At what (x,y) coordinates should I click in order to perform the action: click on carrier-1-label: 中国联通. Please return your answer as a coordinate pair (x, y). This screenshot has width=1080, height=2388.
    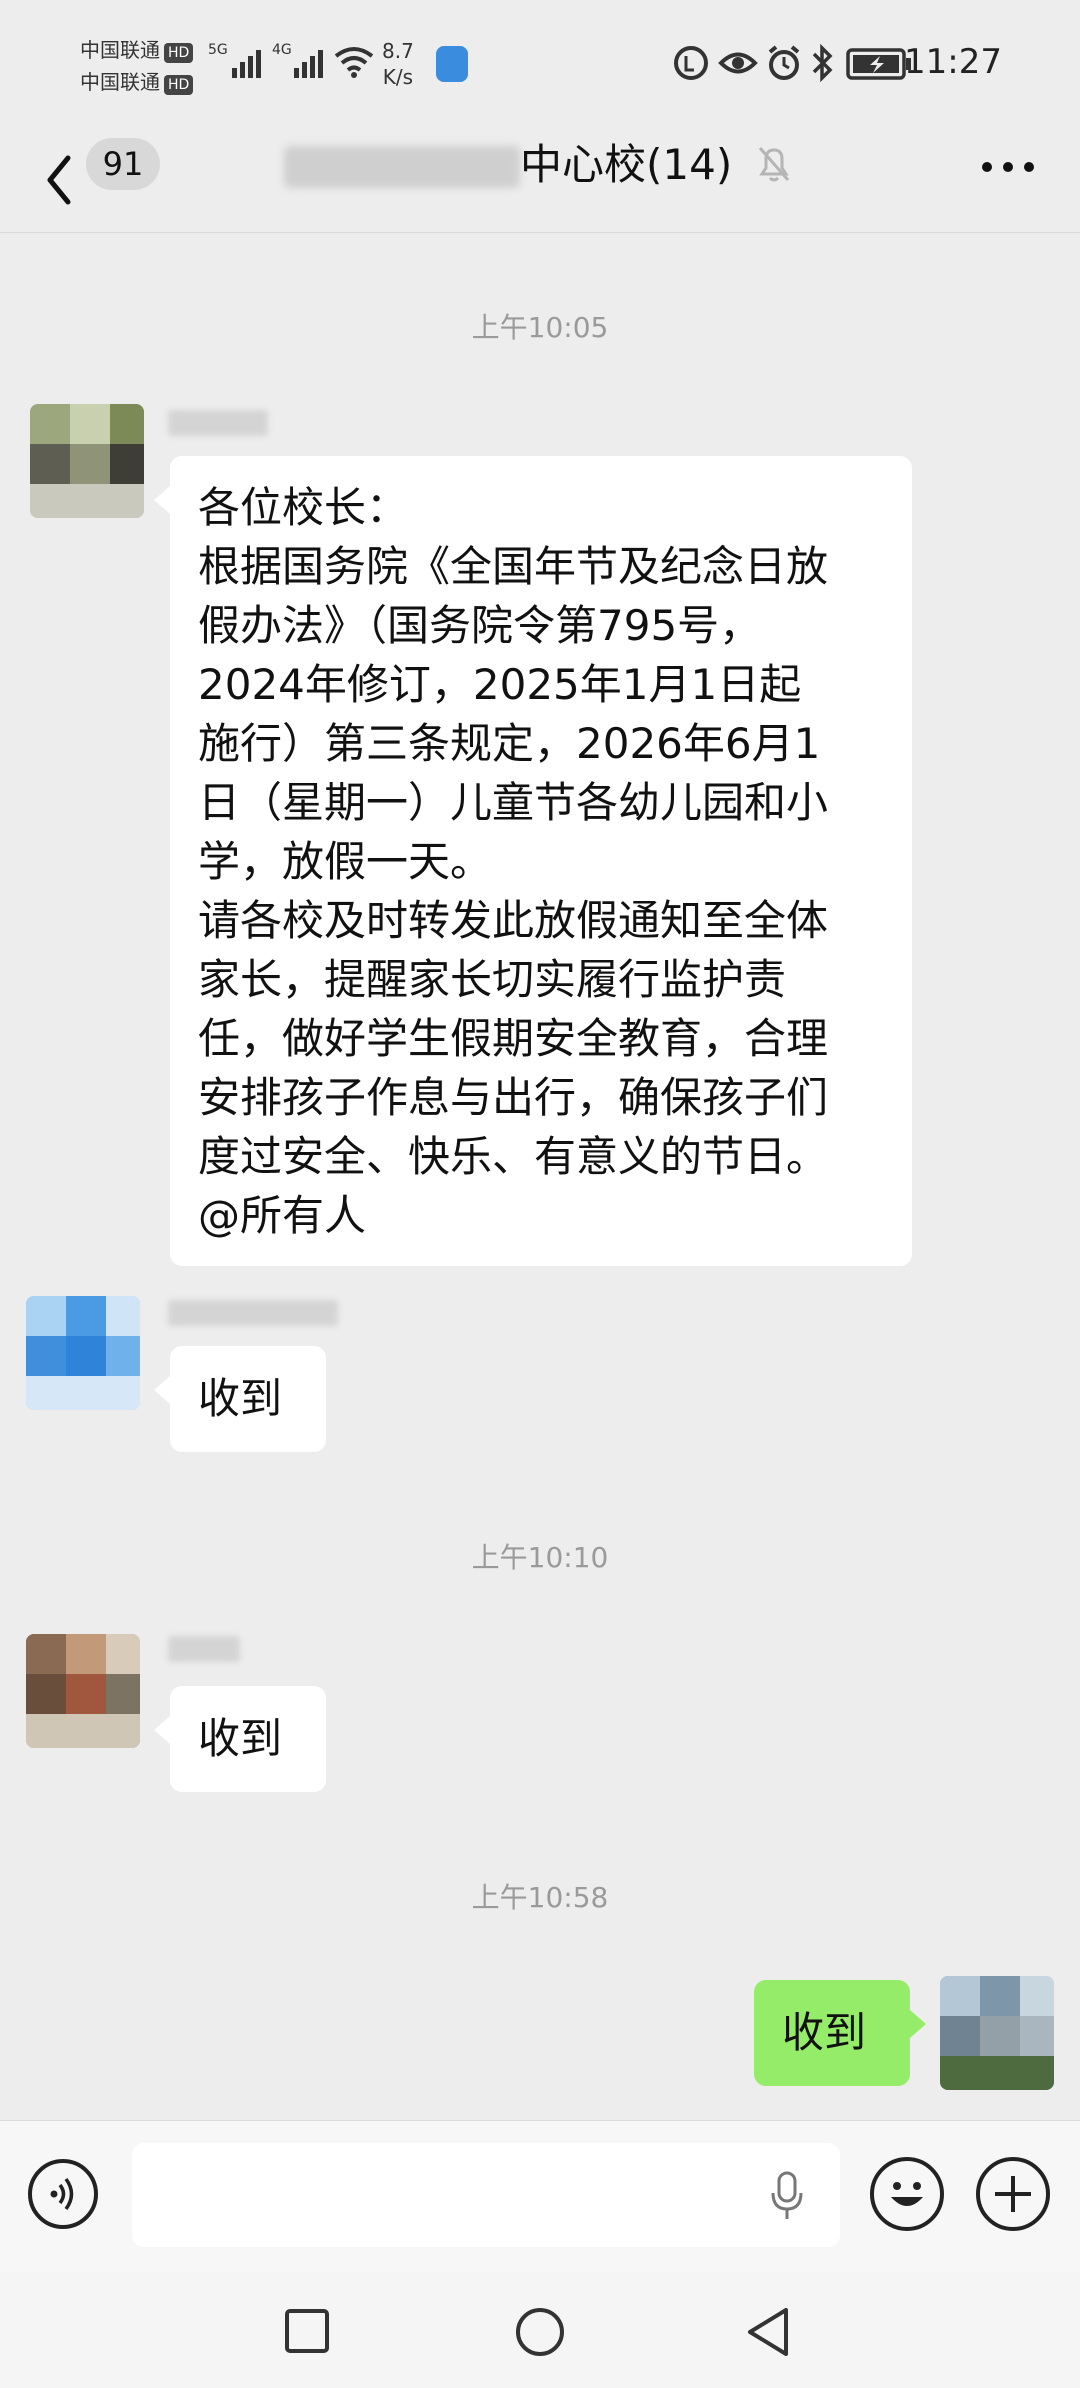
    Looking at the image, I should click on (120, 50).